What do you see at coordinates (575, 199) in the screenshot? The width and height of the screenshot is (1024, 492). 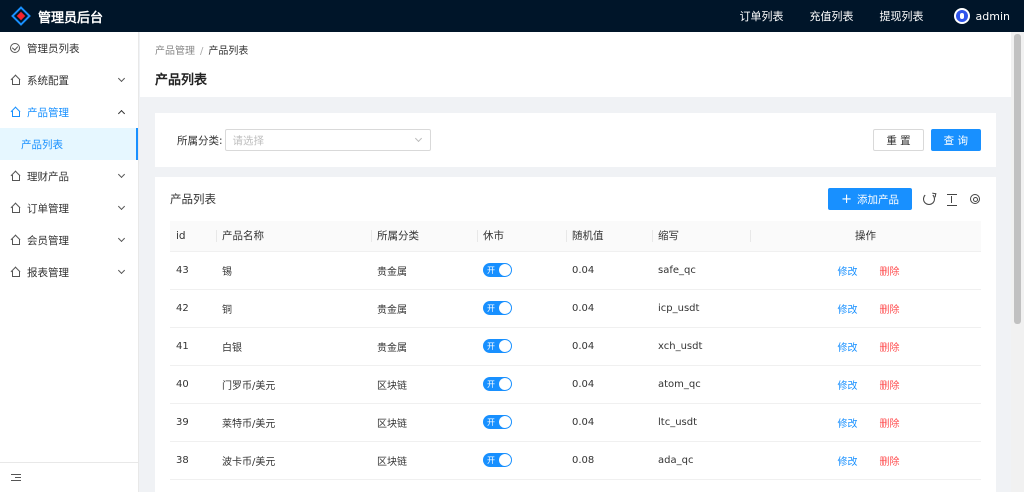 I see `table-toolbar: 产品列表 + 添加产品` at bounding box center [575, 199].